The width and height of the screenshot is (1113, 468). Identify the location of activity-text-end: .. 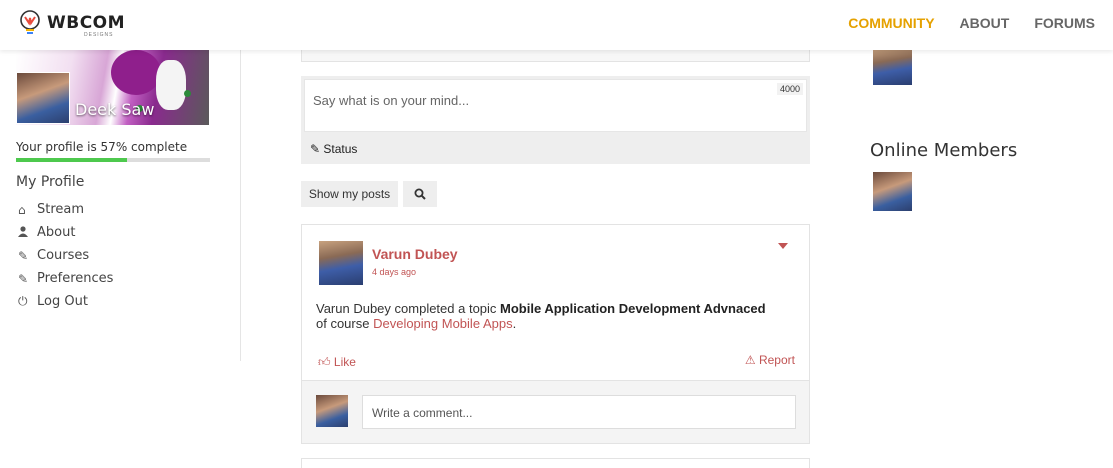
(514, 323).